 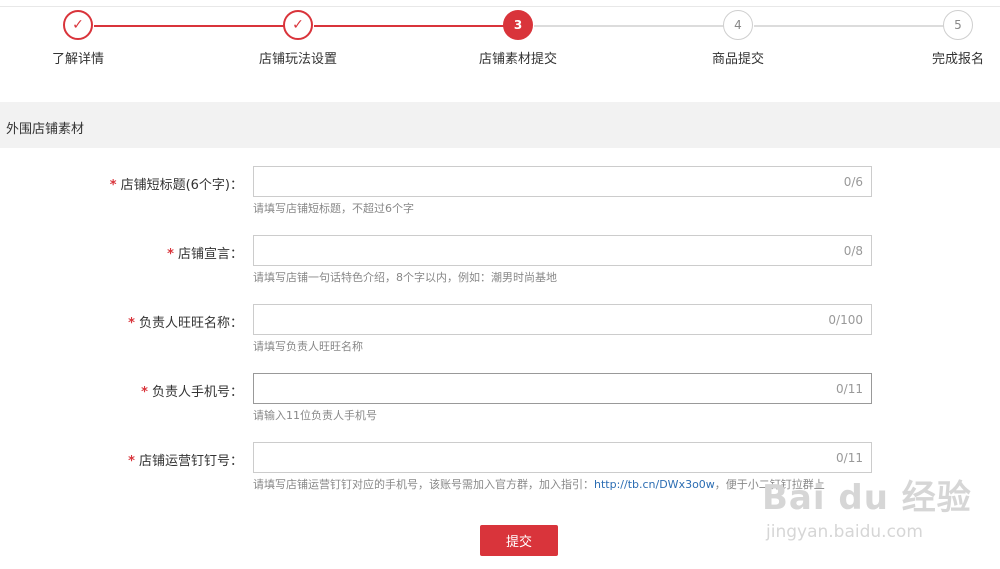 What do you see at coordinates (197, 392) in the screenshot?
I see `field-label-text: 负责人手机号：` at bounding box center [197, 392].